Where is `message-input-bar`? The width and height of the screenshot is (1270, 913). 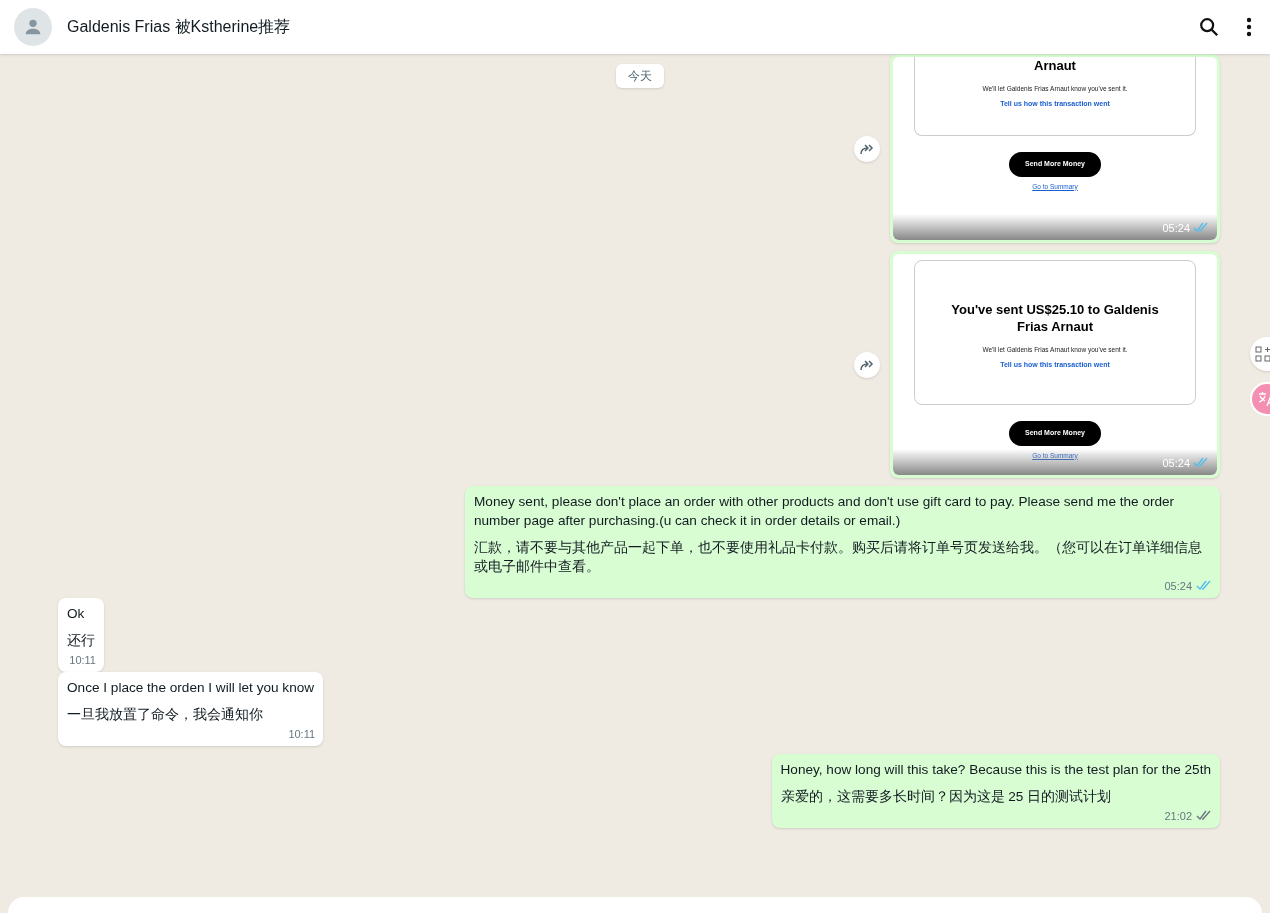
message-input-bar is located at coordinates (635, 905).